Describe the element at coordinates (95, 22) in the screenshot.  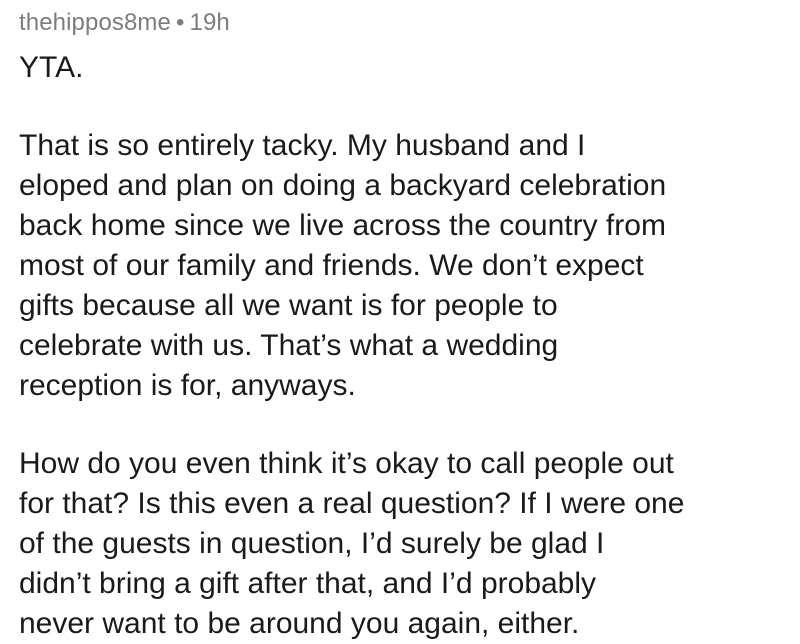
I see `username-link: thehippos8me` at that location.